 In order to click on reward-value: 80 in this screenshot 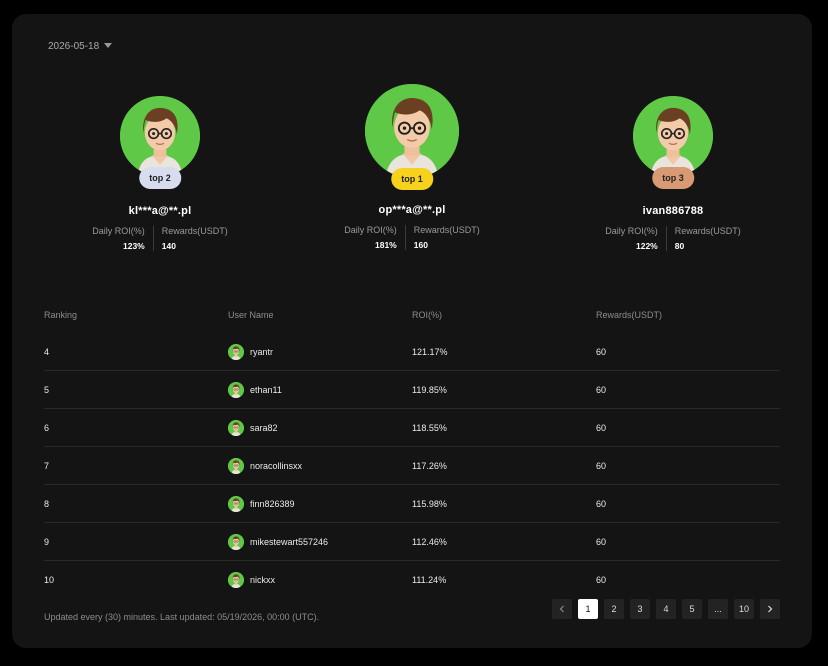, I will do `click(679, 246)`.